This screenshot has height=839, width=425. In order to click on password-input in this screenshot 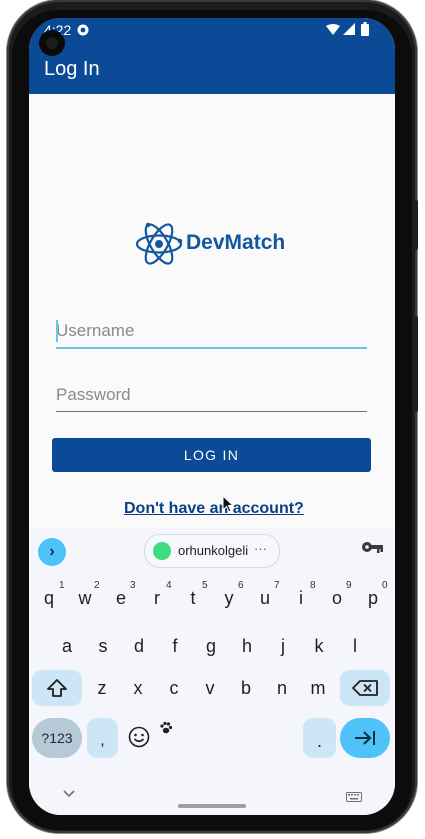, I will do `click(211, 395)`.